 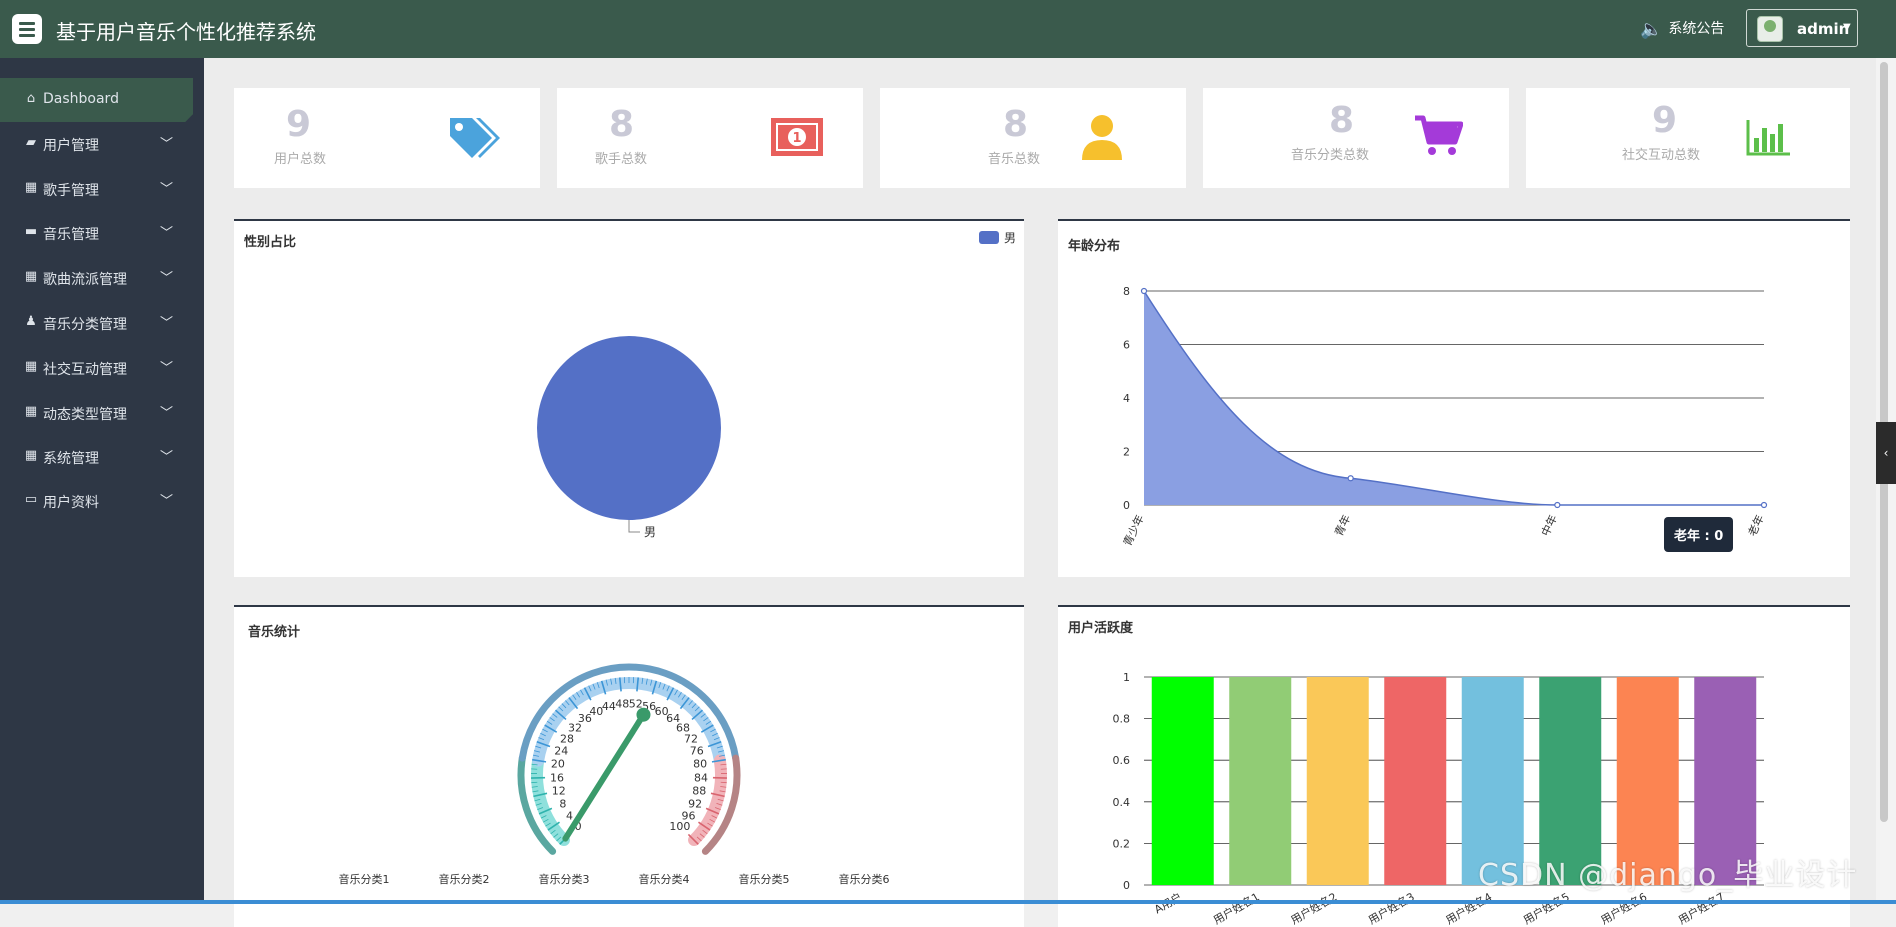 I want to click on x-tick-label: 青年, so click(x=1342, y=525).